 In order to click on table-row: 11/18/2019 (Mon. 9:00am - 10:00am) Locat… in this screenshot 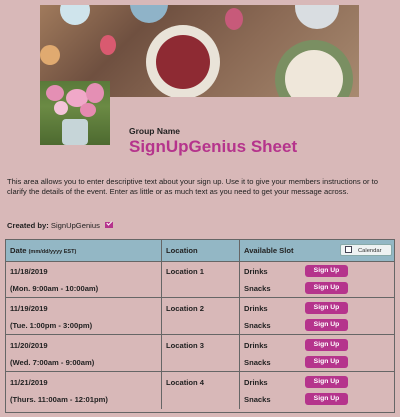, I will do `click(200, 279)`.